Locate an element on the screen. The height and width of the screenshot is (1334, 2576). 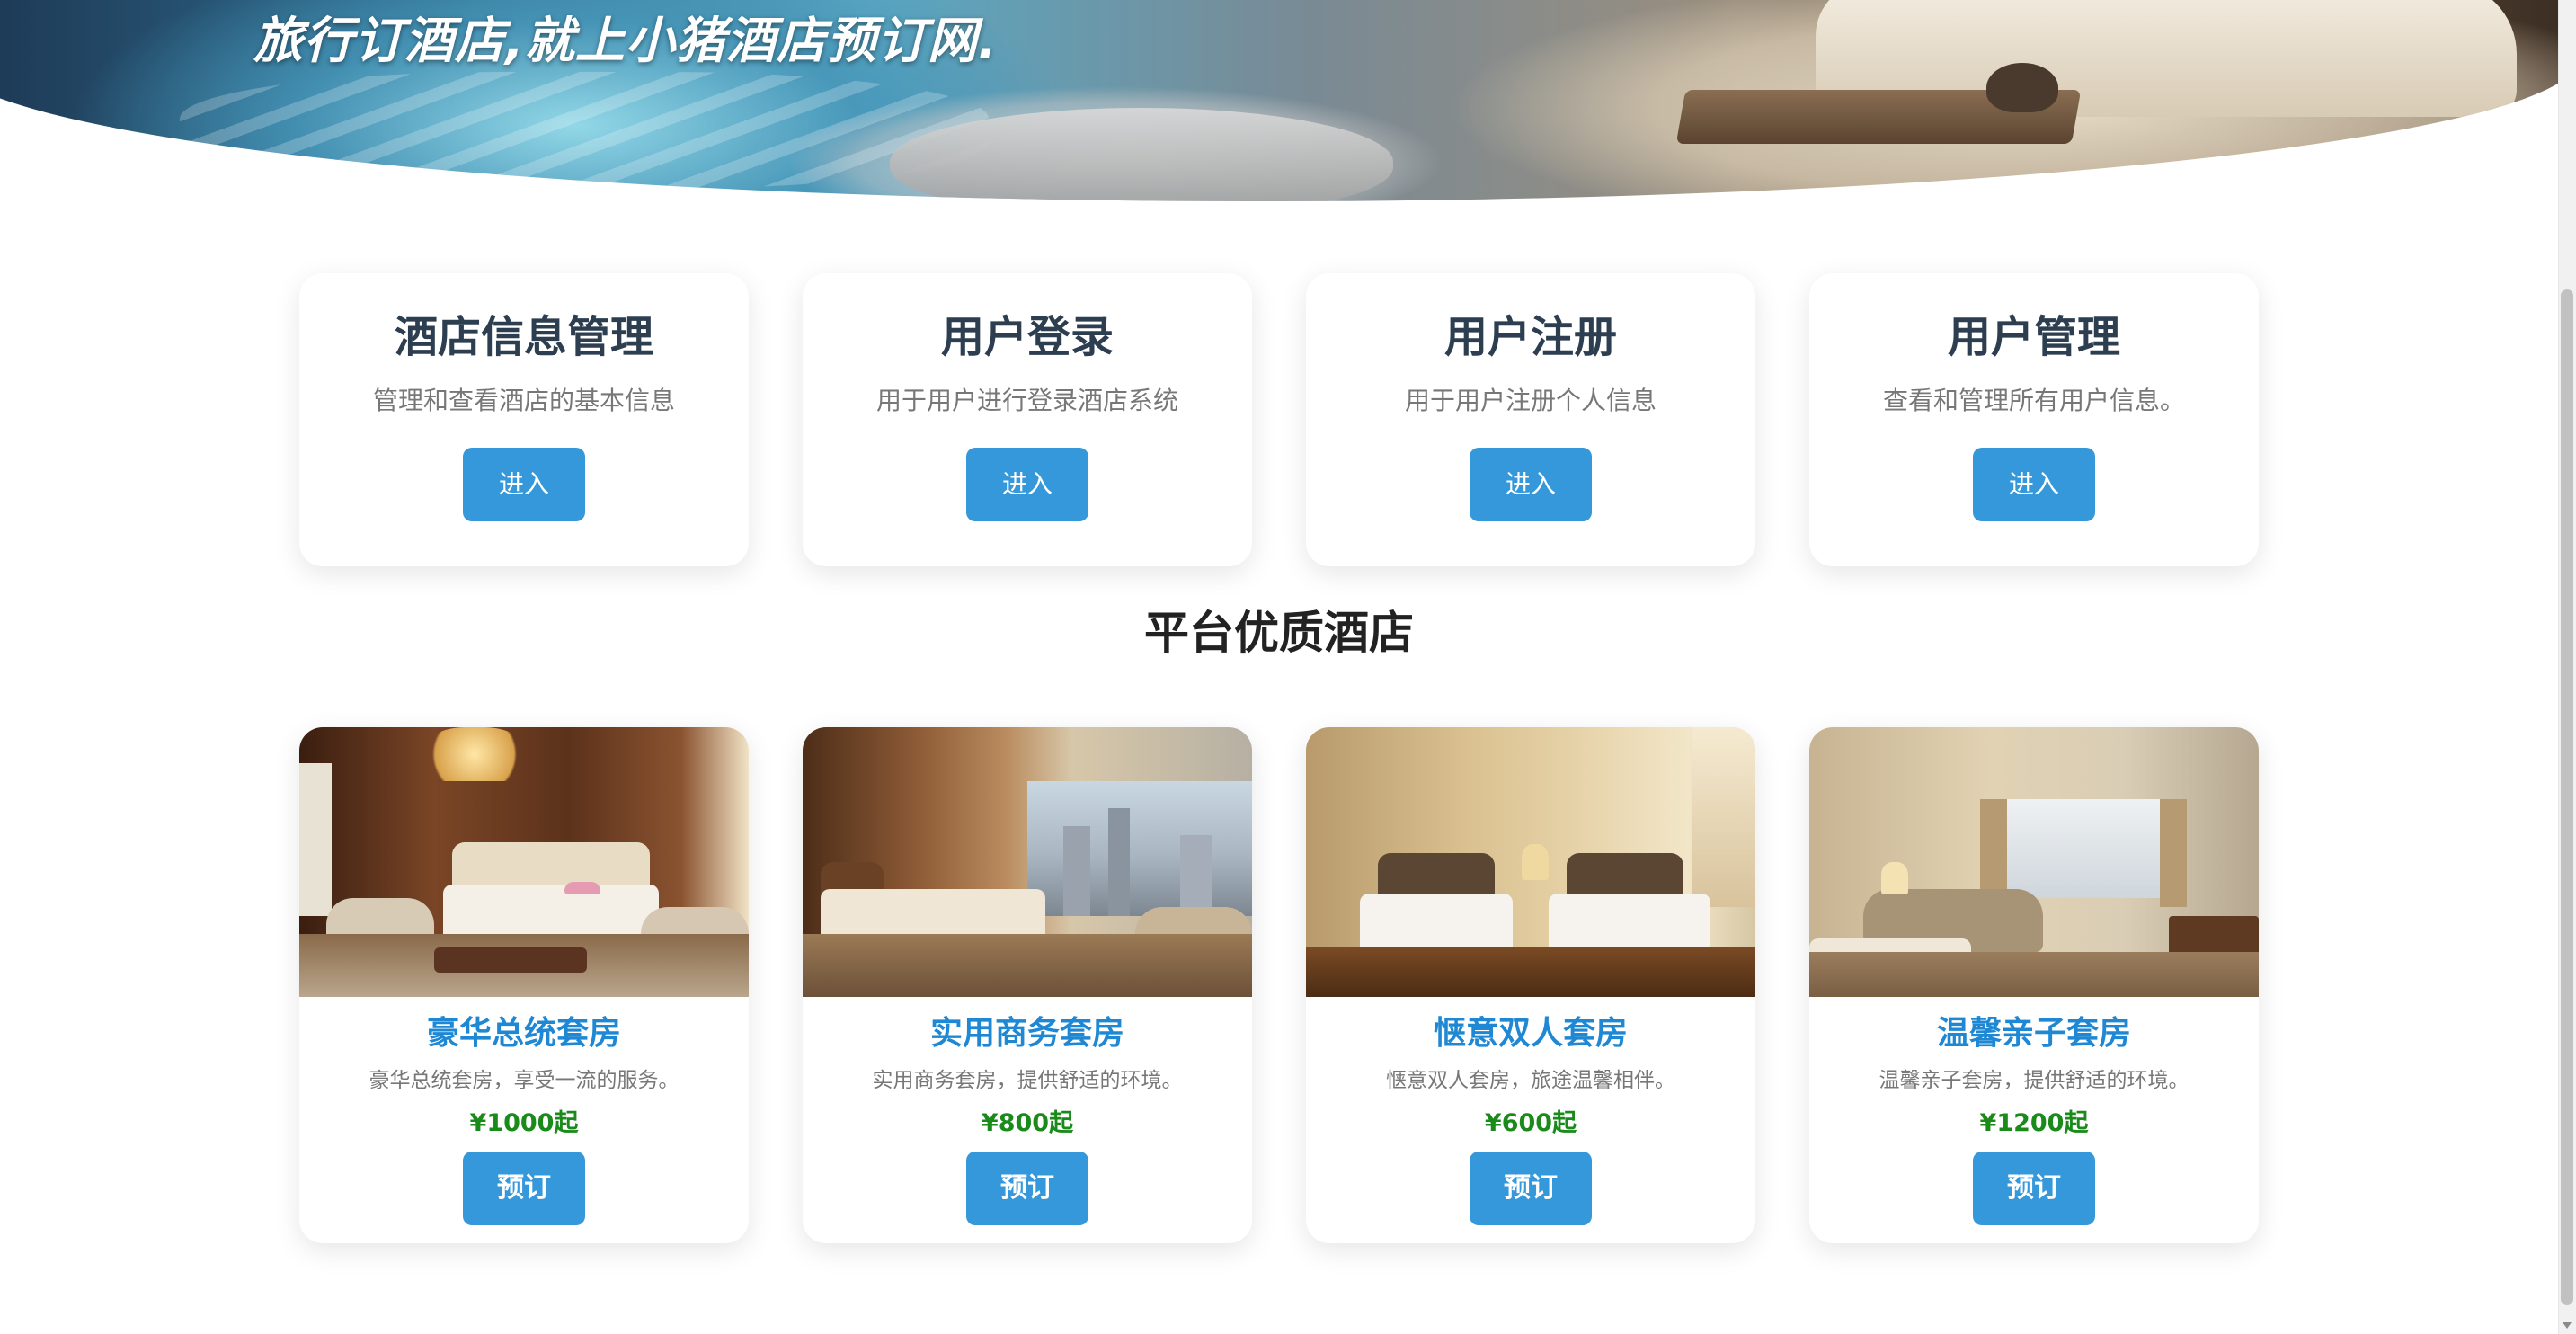
feature-title: 酒店信息管理 is located at coordinates (523, 337).